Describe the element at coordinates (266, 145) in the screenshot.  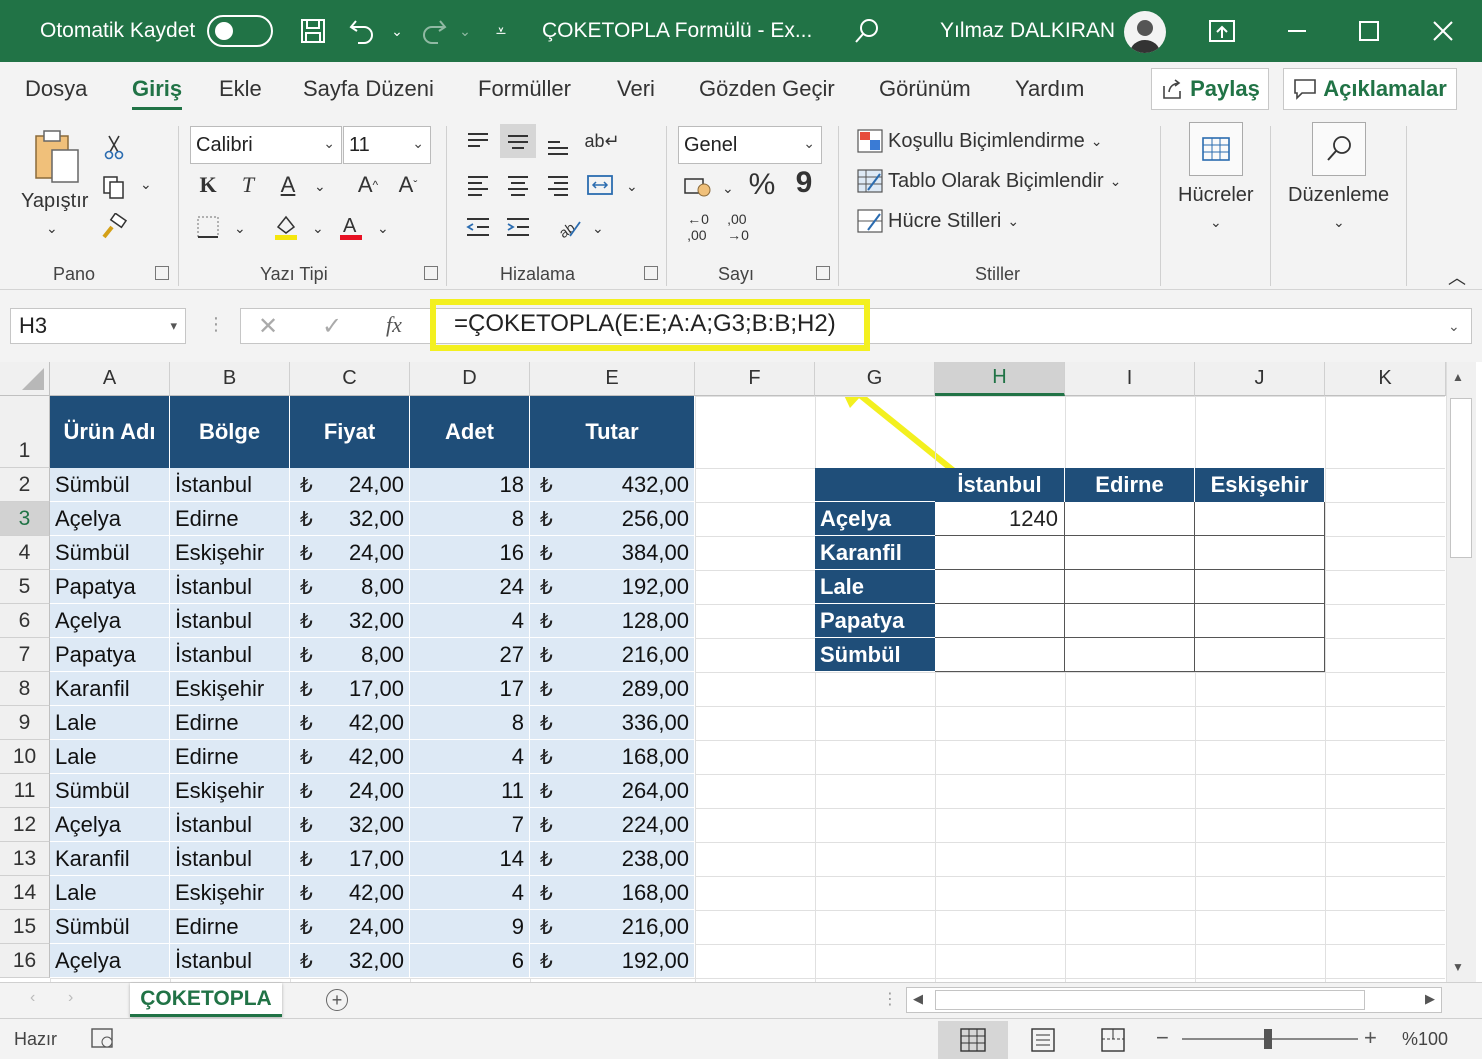
I see `font-name-select: Calibri ⌄` at that location.